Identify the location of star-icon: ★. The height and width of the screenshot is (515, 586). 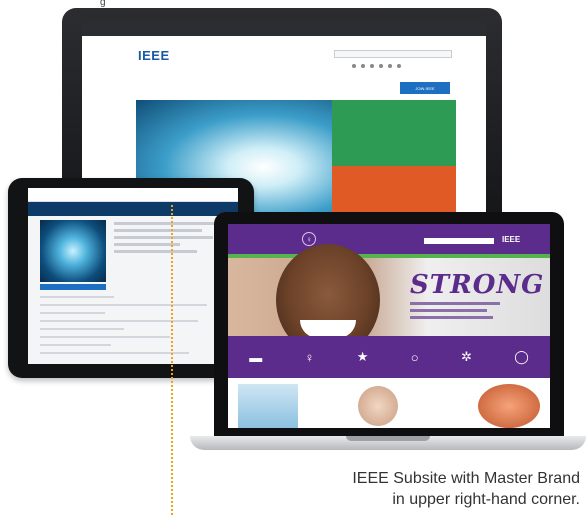
(362, 356).